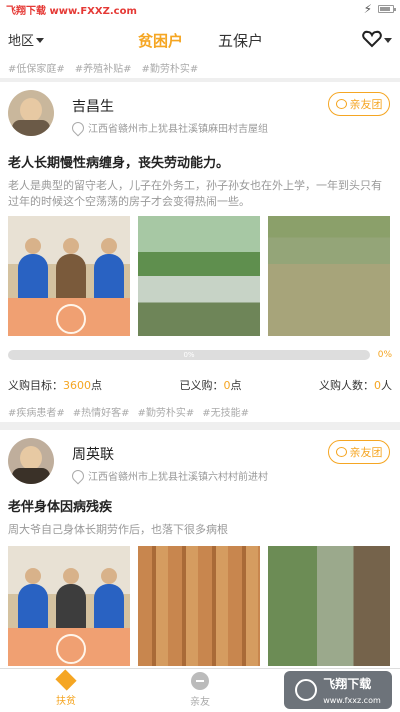 The width and height of the screenshot is (400, 712). I want to click on count-stat: 义购人数：0人, so click(355, 385).